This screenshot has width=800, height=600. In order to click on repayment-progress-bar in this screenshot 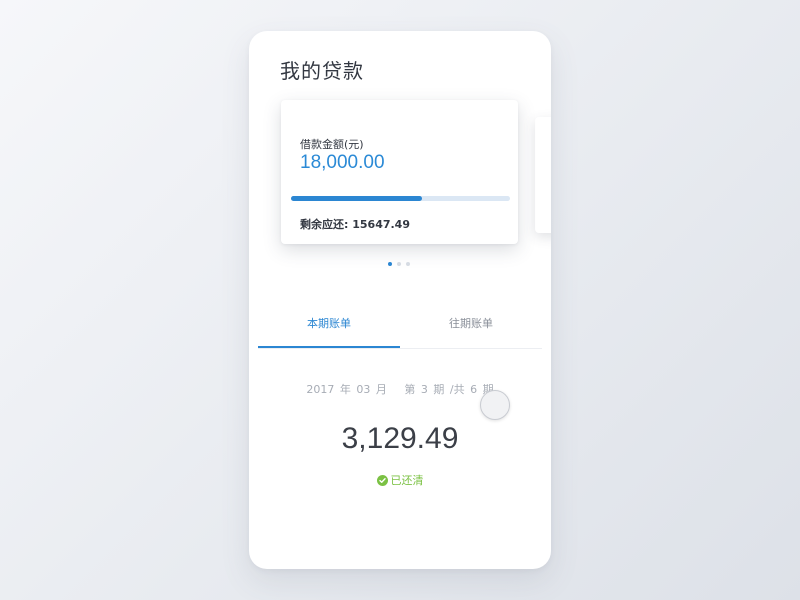, I will do `click(400, 198)`.